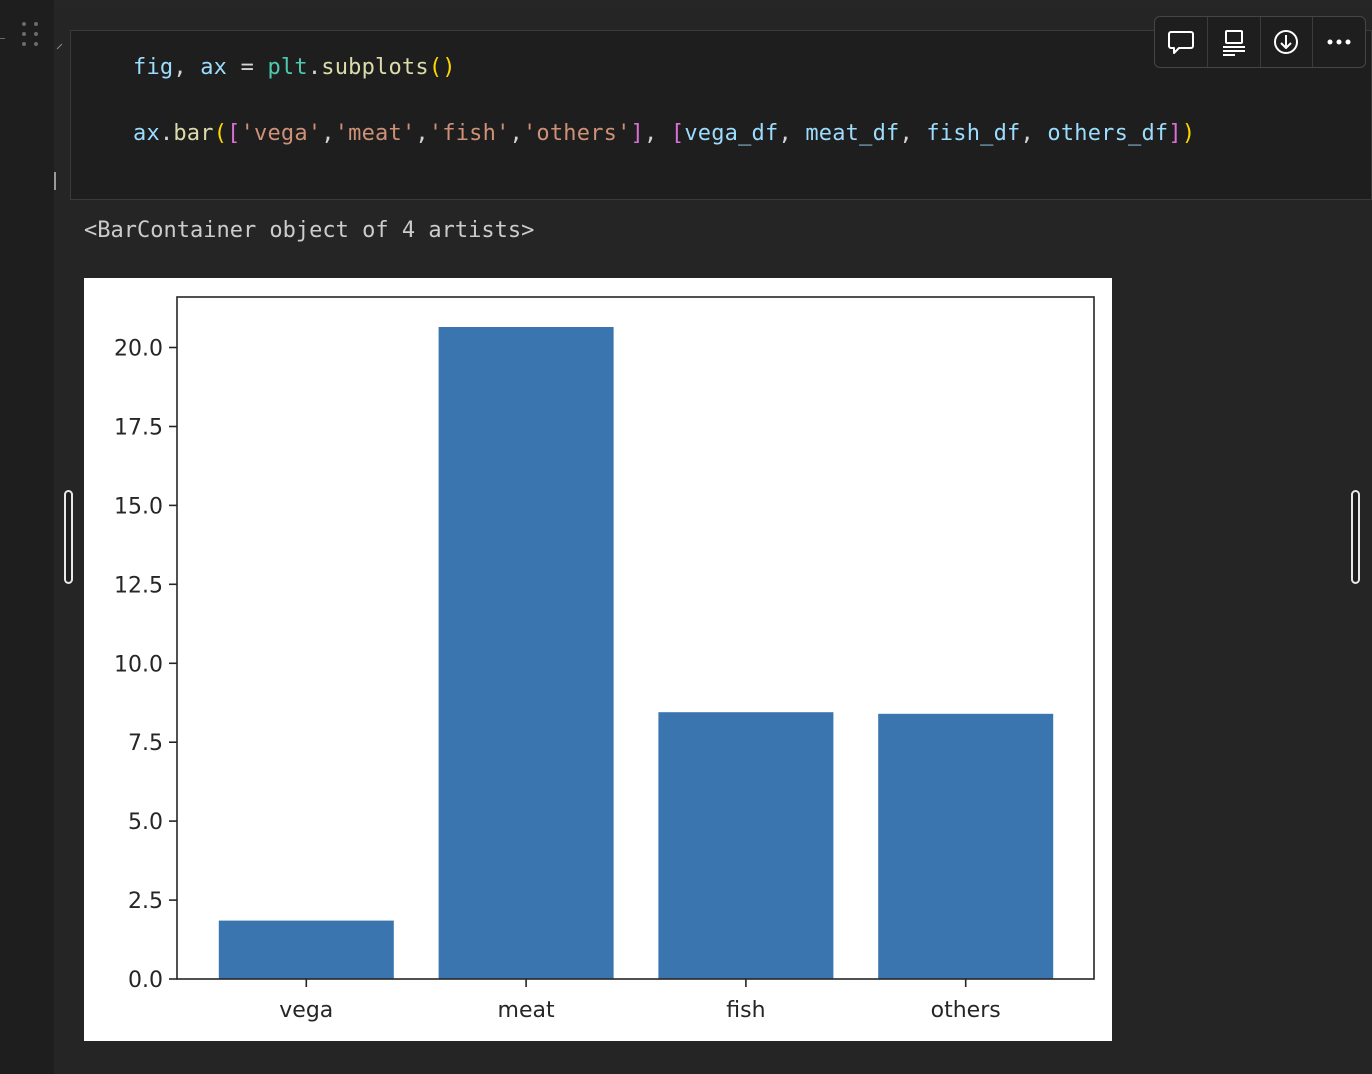  Describe the element at coordinates (686, 4) in the screenshot. I see `top-strip` at that location.